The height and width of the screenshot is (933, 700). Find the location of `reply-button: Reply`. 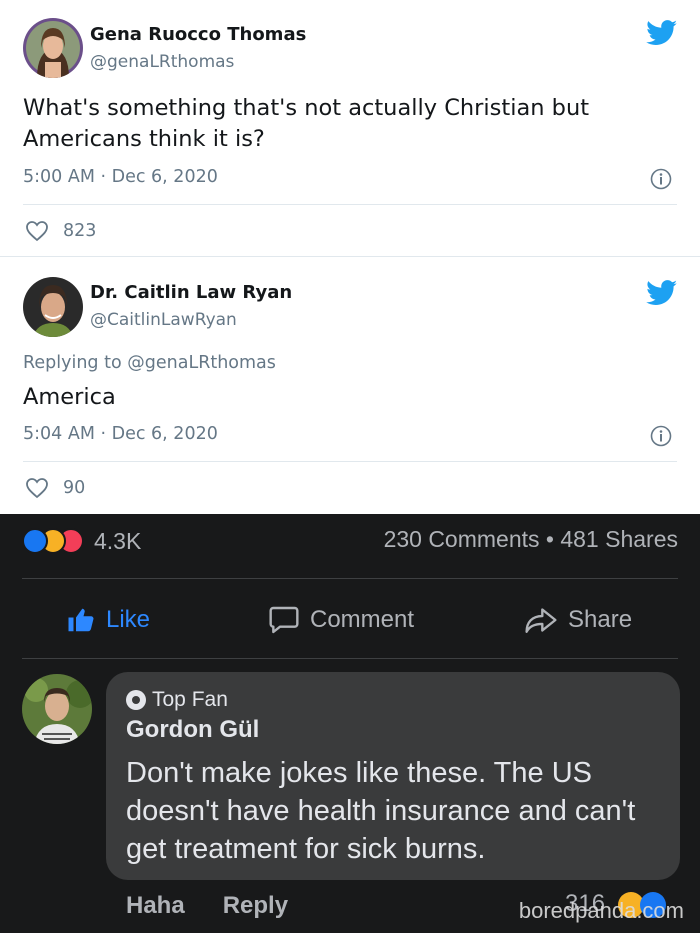

reply-button: Reply is located at coordinates (255, 906).